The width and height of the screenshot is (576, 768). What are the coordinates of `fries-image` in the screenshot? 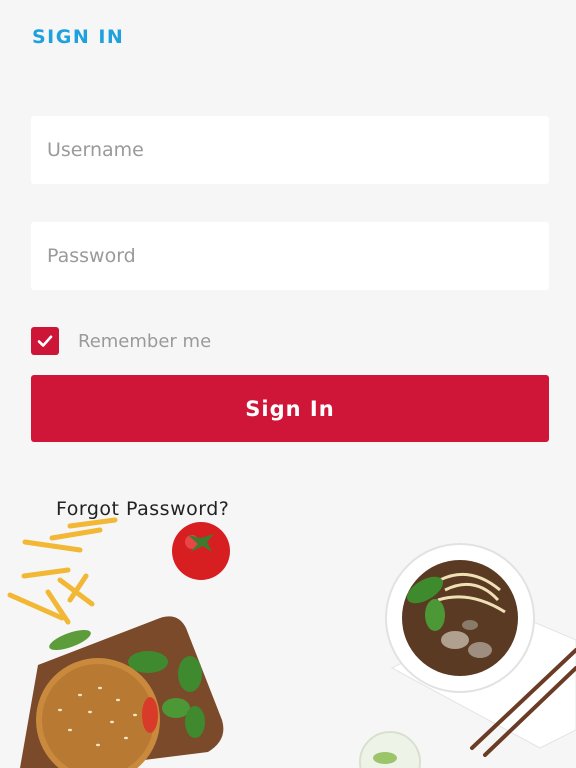 It's located at (62, 571).